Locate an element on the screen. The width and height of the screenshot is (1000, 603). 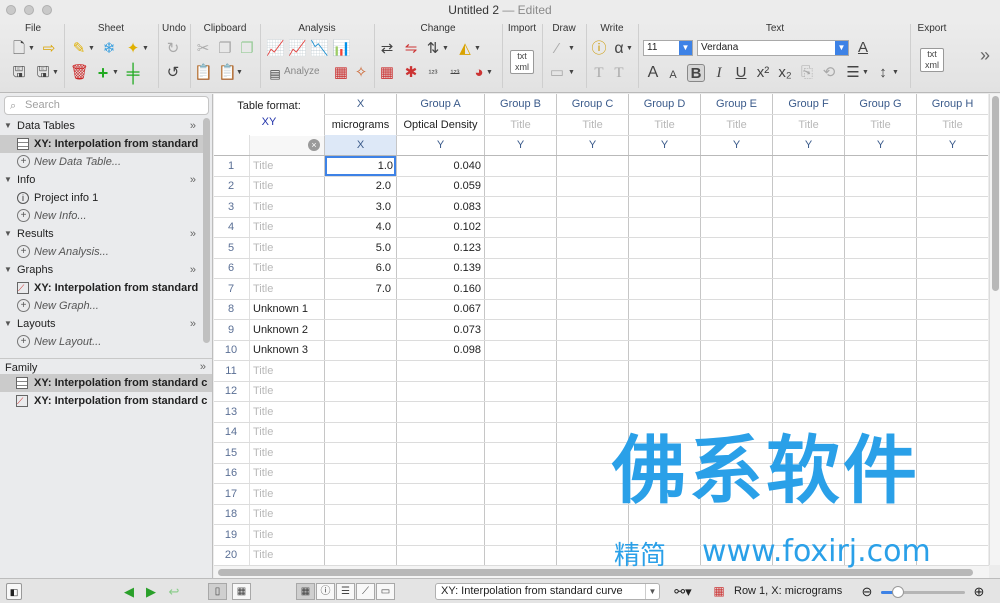
fill-color-icon: ◭ is located at coordinates (465, 49).